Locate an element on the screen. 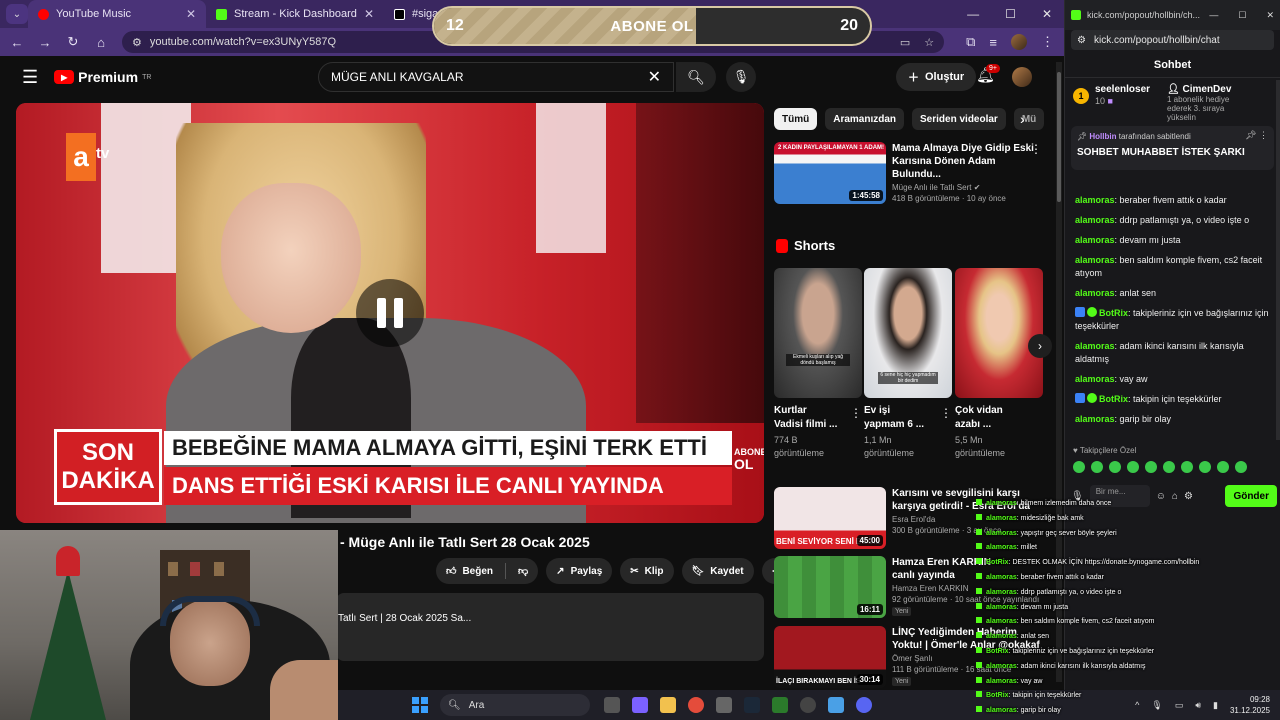 The image size is (1280, 720). overlay-message: alamoras: beraber fivem attık o kadar is located at coordinates (1126, 578).